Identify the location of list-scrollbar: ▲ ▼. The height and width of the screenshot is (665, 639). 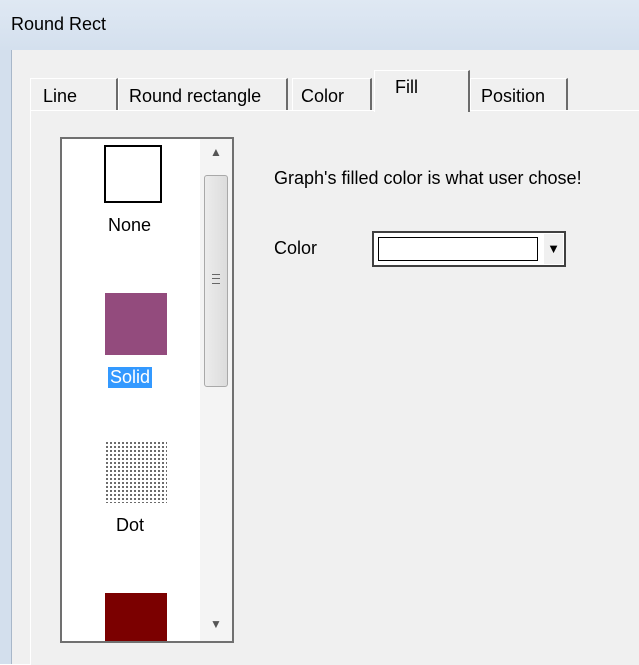
(216, 390).